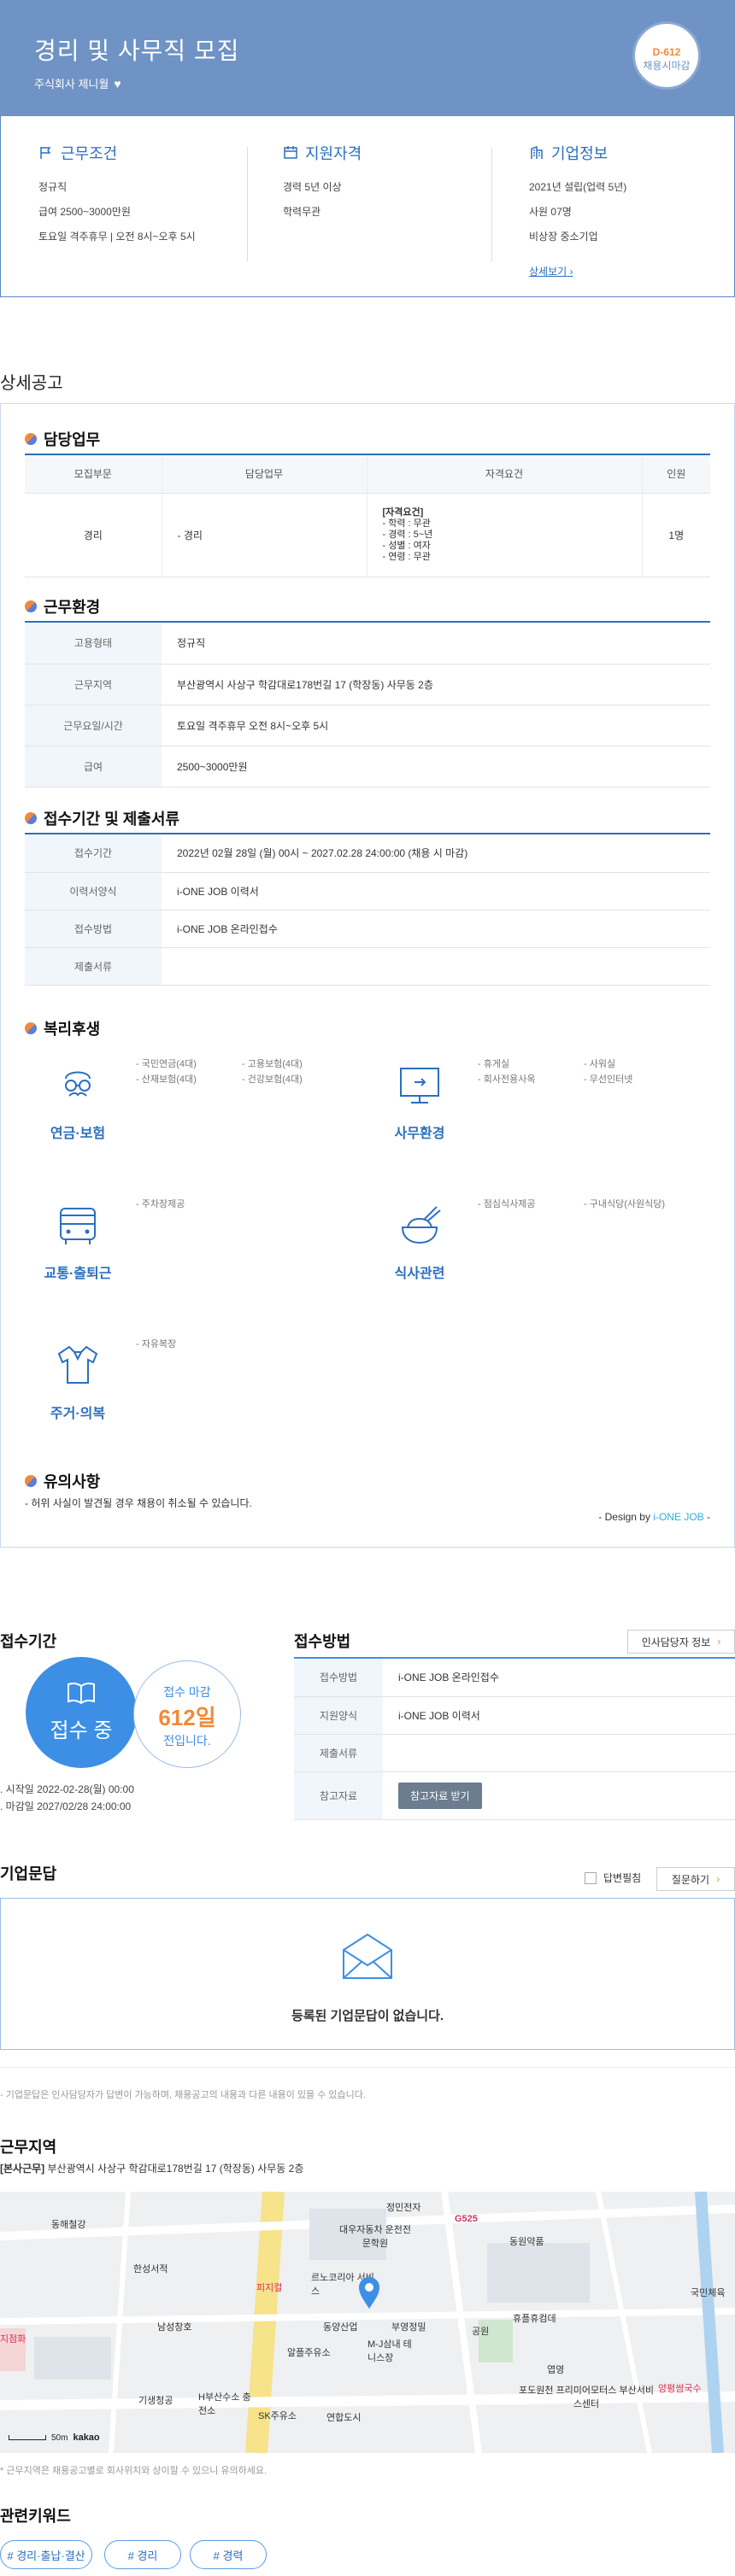 This screenshot has height=2576, width=735. What do you see at coordinates (367, 891) in the screenshot?
I see `table-row: 이력서양식 i-ONE JOB 이력서` at bounding box center [367, 891].